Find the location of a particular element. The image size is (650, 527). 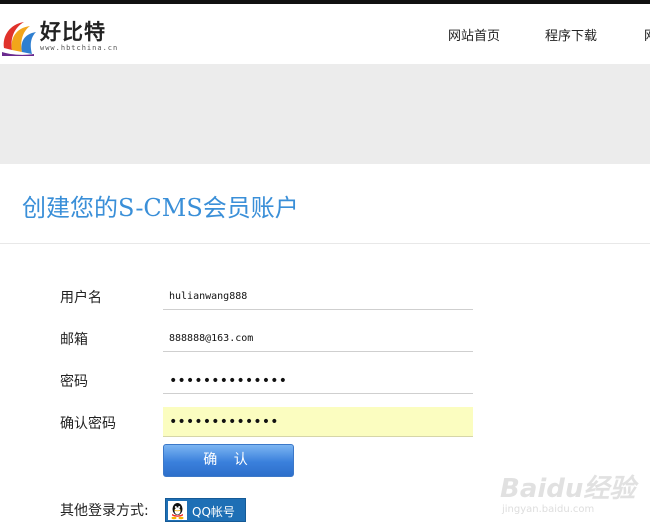

confirm-password-label: 确认密码 is located at coordinates (88, 424).